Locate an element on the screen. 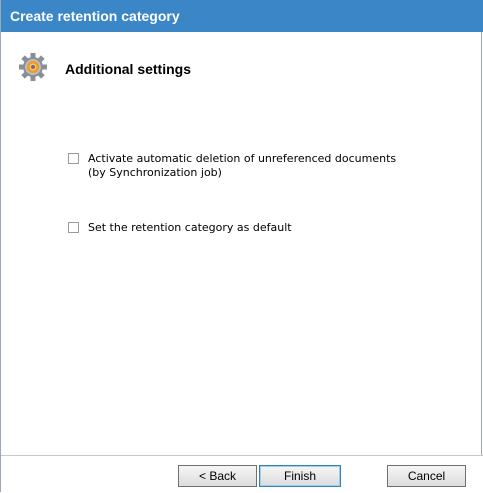 This screenshot has height=493, width=483. auto-deletion-label-line2: (by Synchronization job) is located at coordinates (155, 172).